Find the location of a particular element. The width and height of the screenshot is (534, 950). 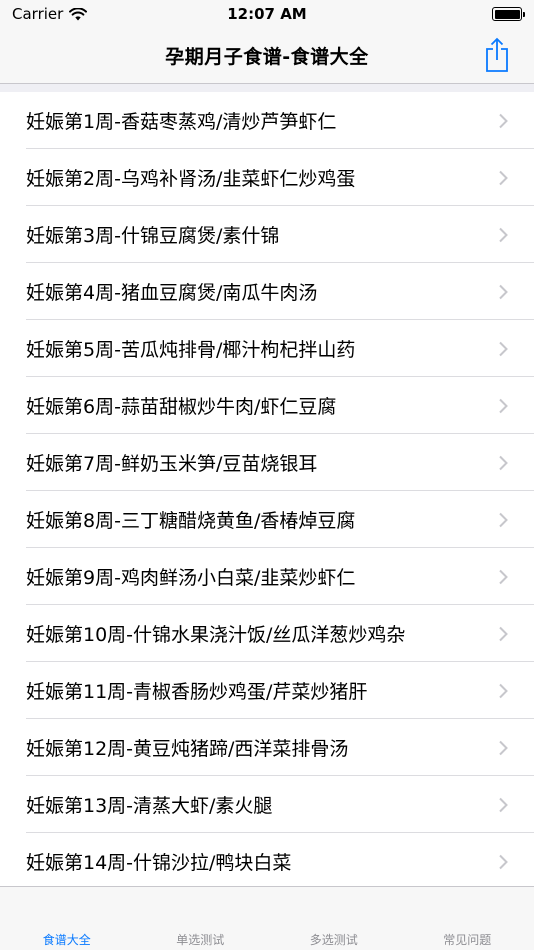

list-item-label: 妊娠第1周-香菇枣蒸鸡/清炒芦笋虾仁 is located at coordinates (181, 122).